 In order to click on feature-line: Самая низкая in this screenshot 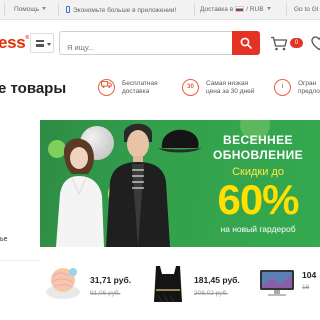, I will do `click(227, 83)`.